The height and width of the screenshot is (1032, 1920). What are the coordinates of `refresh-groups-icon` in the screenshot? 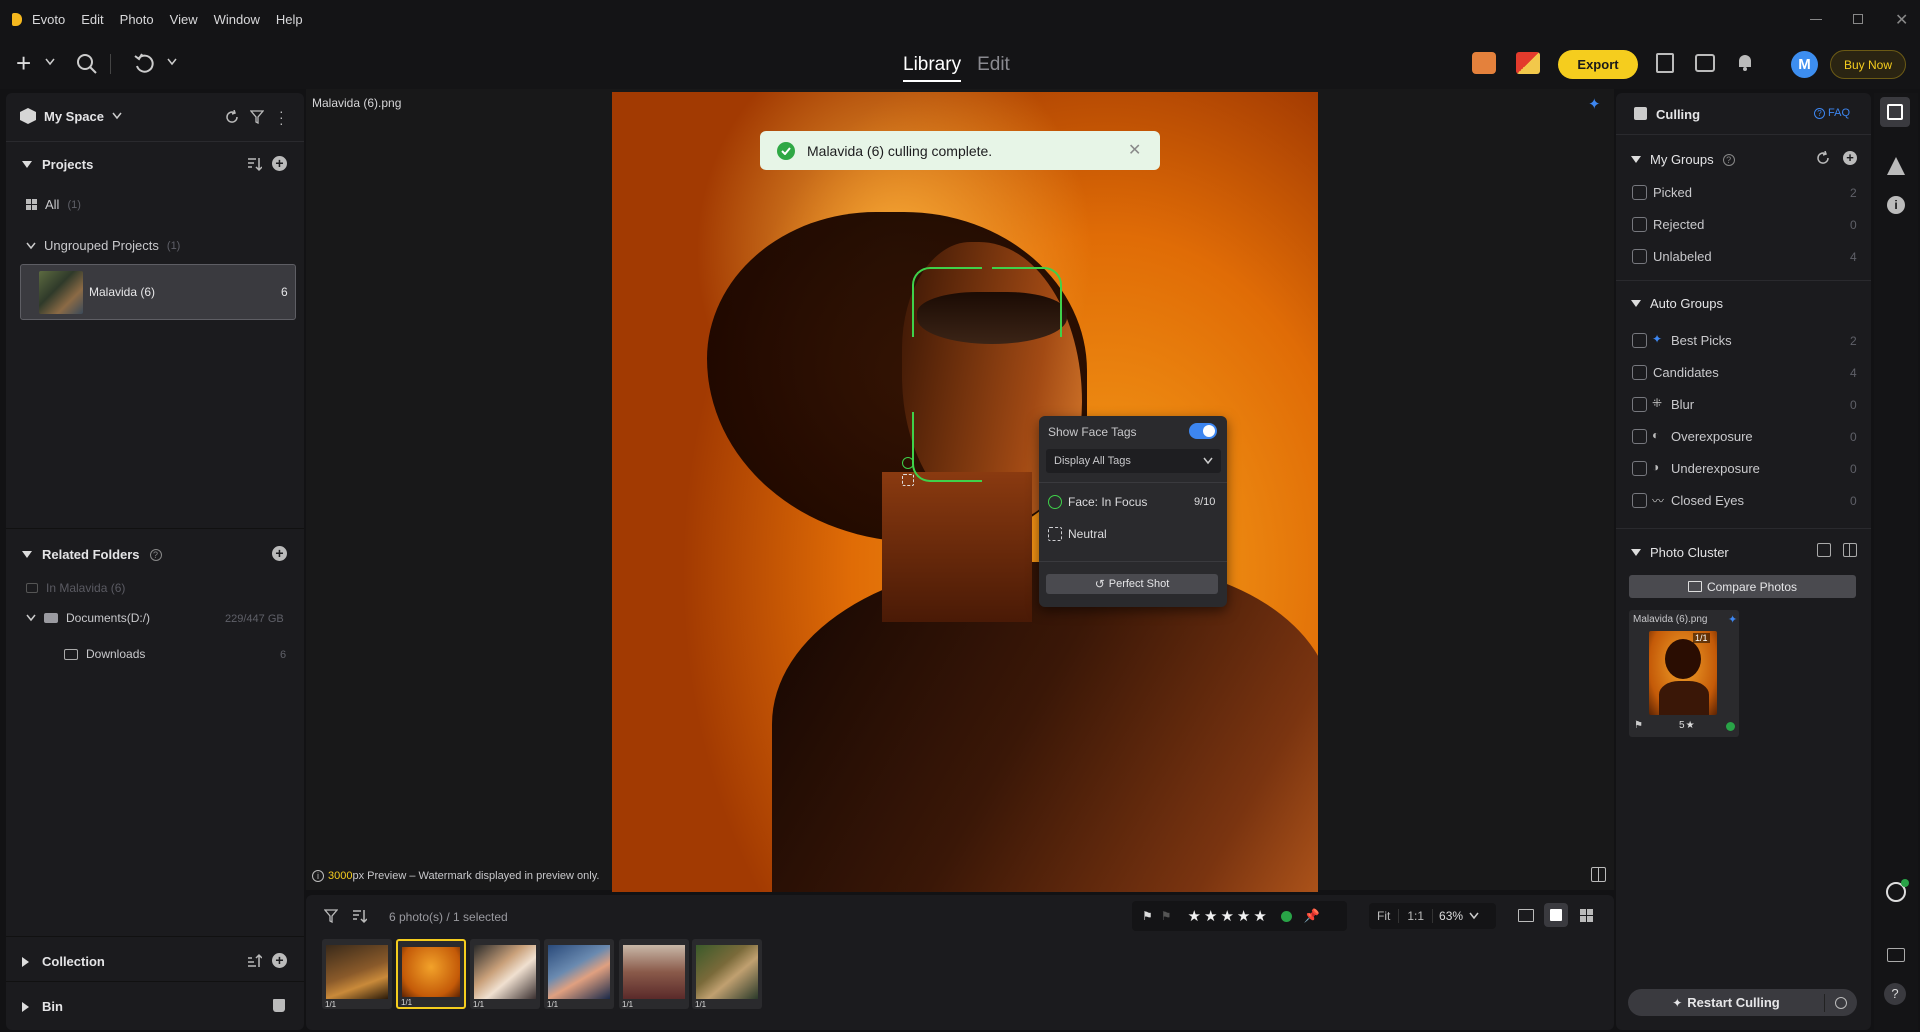 It's located at (1823, 158).